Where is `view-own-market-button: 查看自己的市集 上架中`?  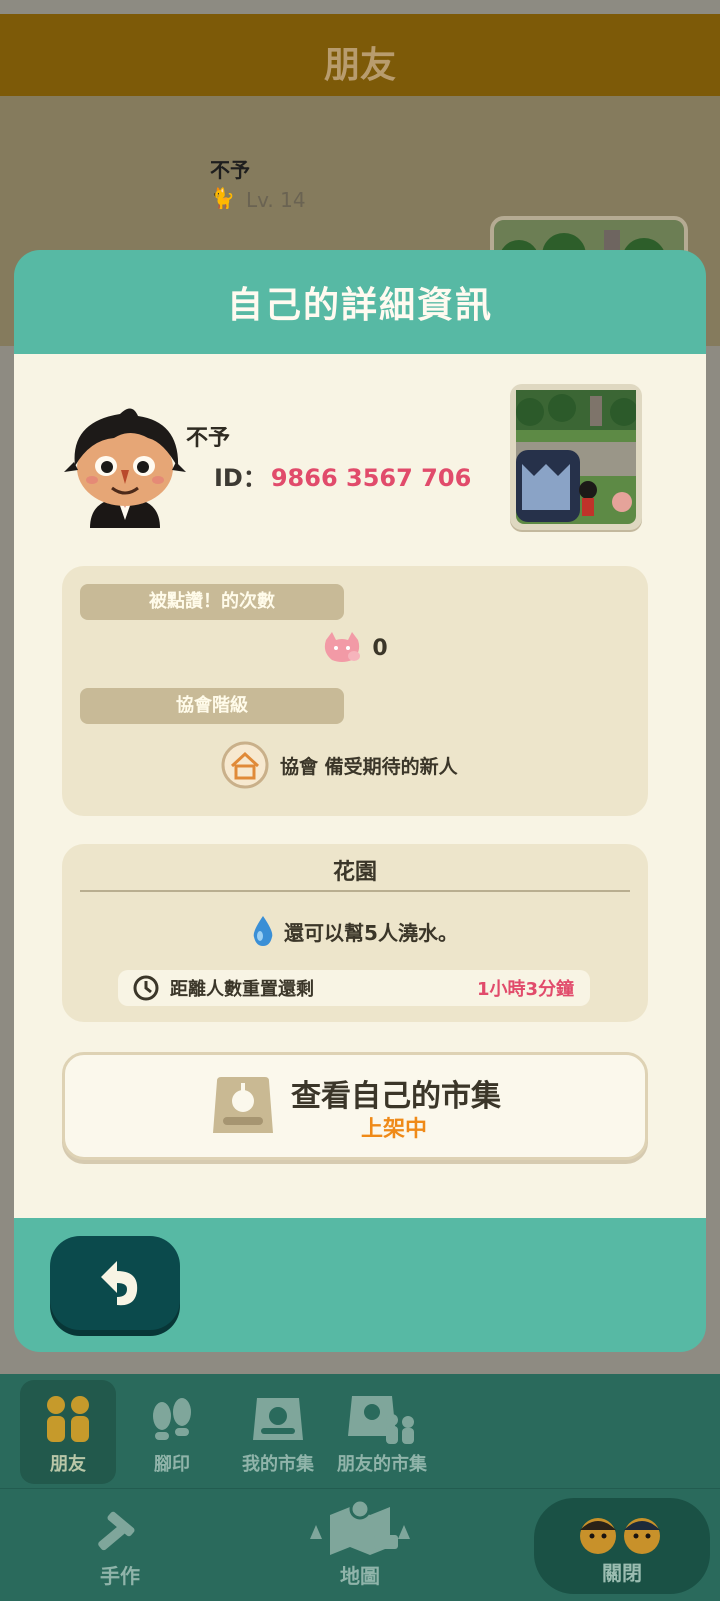
view-own-market-button: 查看自己的市集 上架中 is located at coordinates (355, 1106).